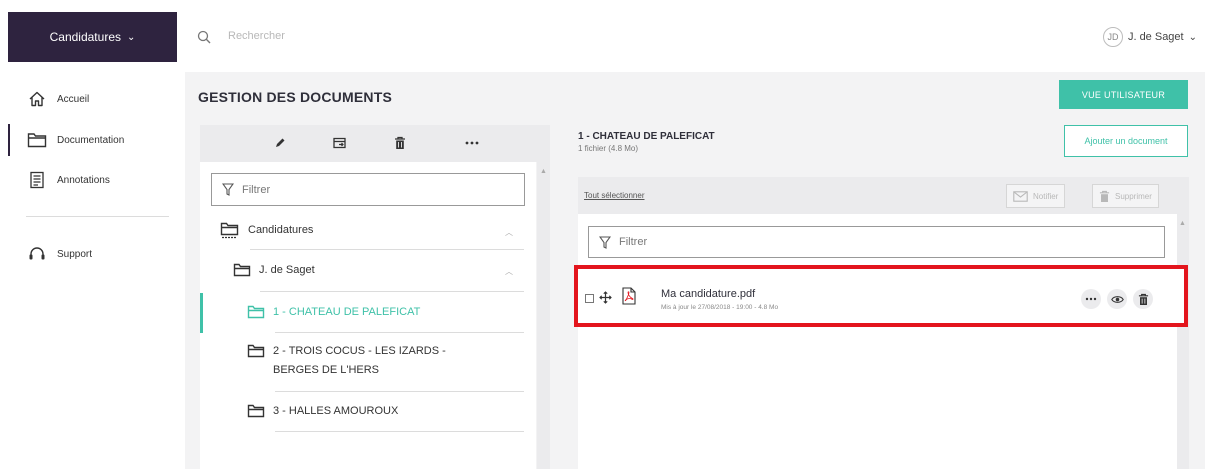 Image resolution: width=1205 pixels, height=469 pixels. What do you see at coordinates (608, 148) in the screenshot?
I see `folder-file-count: 1 fichier (4.8 Mo)` at bounding box center [608, 148].